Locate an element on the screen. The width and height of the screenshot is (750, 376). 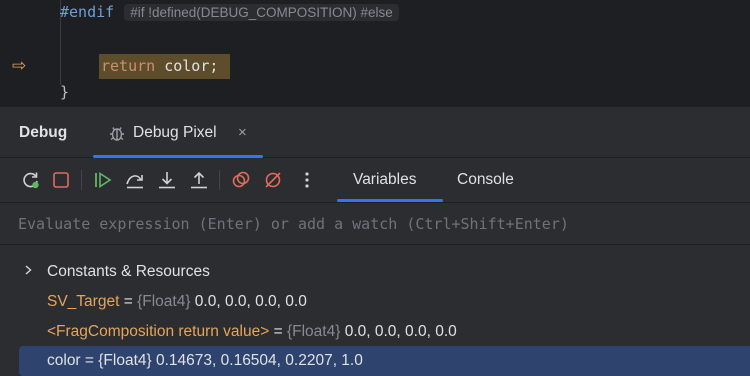
return-keyword: return is located at coordinates (128, 66).